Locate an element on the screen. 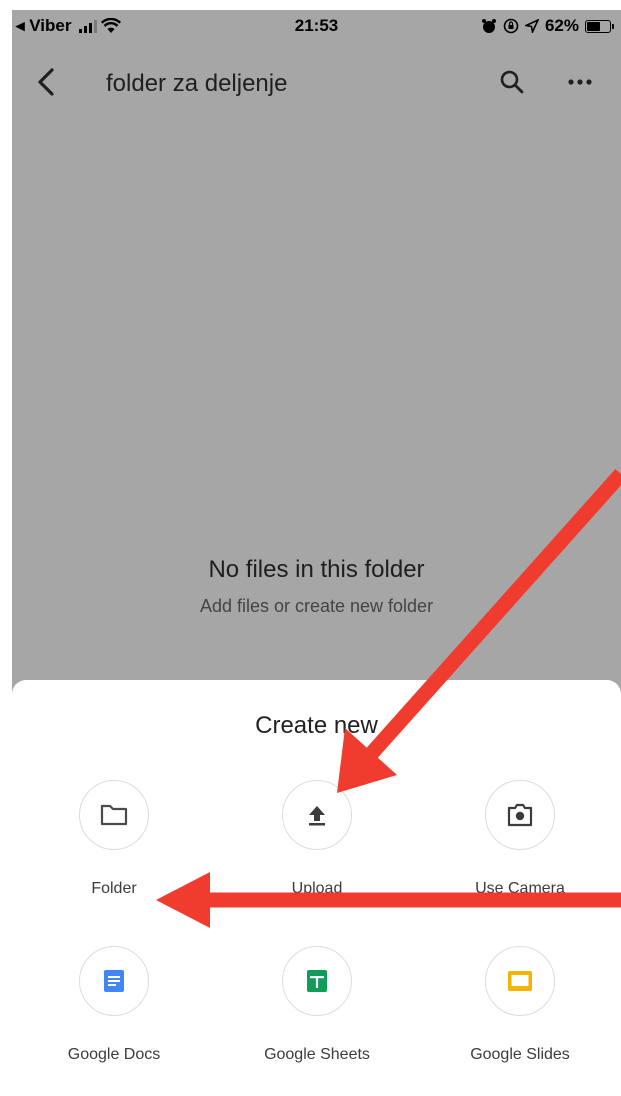 This screenshot has width=621, height=1096. google-slides-option: Google Slides is located at coordinates (520, 1005).